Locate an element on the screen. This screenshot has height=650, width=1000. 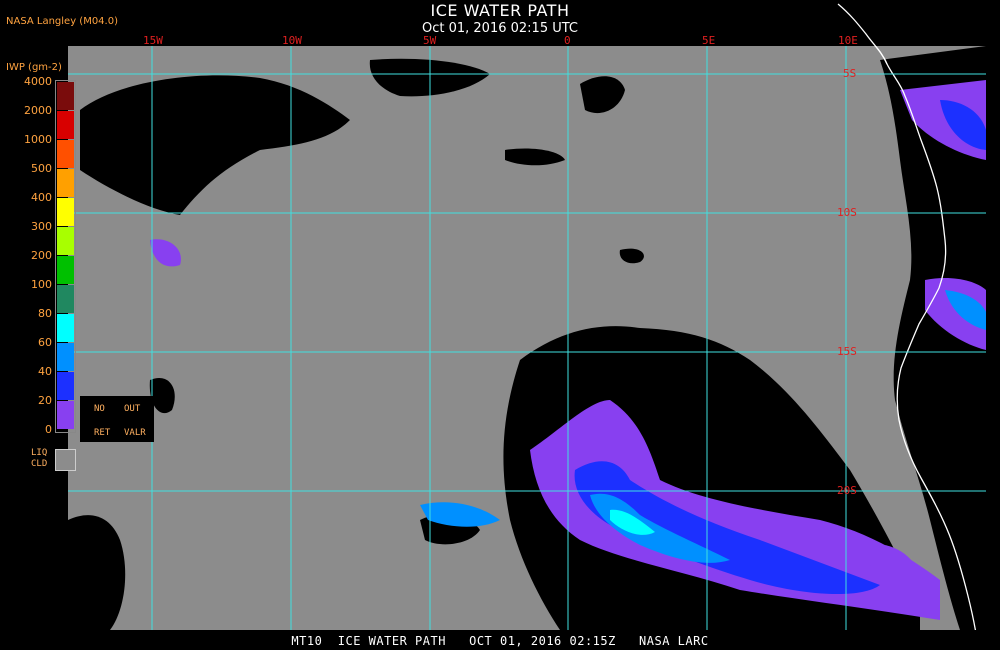
legend-tick-label: 20 is located at coordinates (45, 400).